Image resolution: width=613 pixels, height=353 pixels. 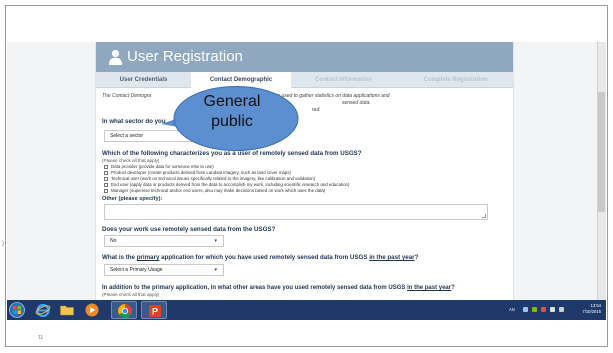 I want to click on page-title: User Registration, so click(x=185, y=56).